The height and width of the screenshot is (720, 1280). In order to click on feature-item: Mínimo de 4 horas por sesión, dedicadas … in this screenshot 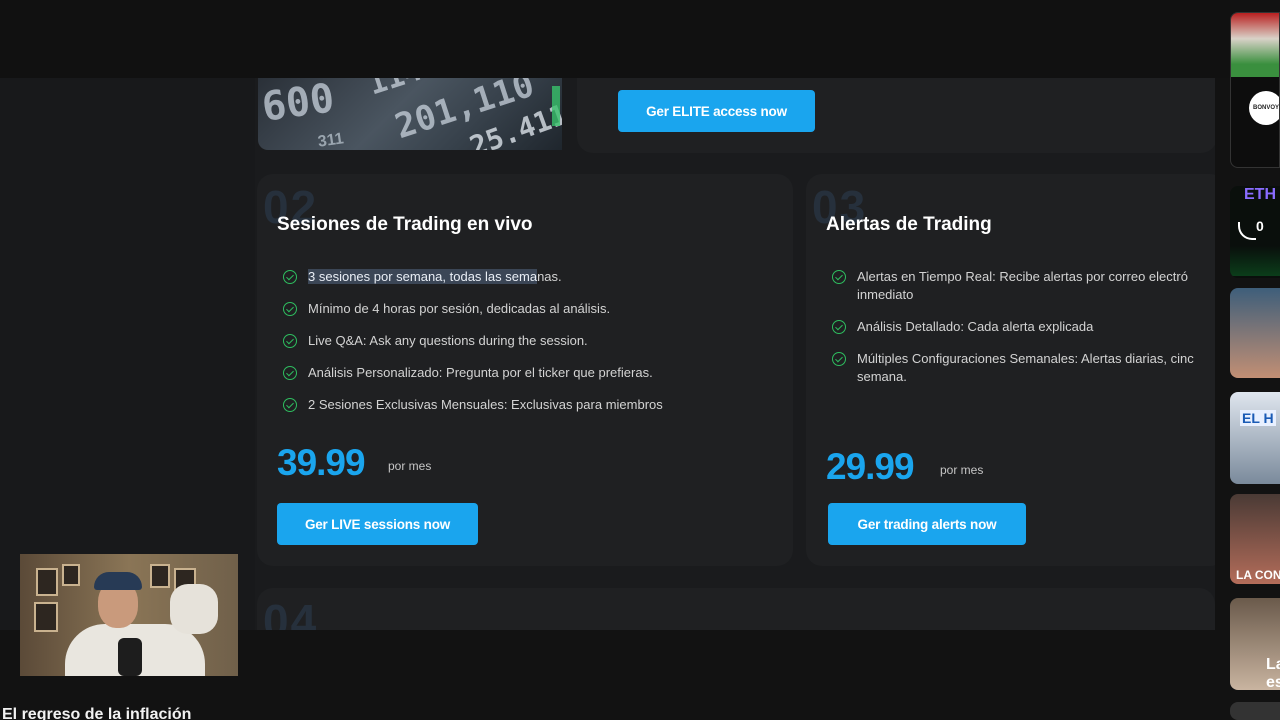, I will do `click(473, 309)`.